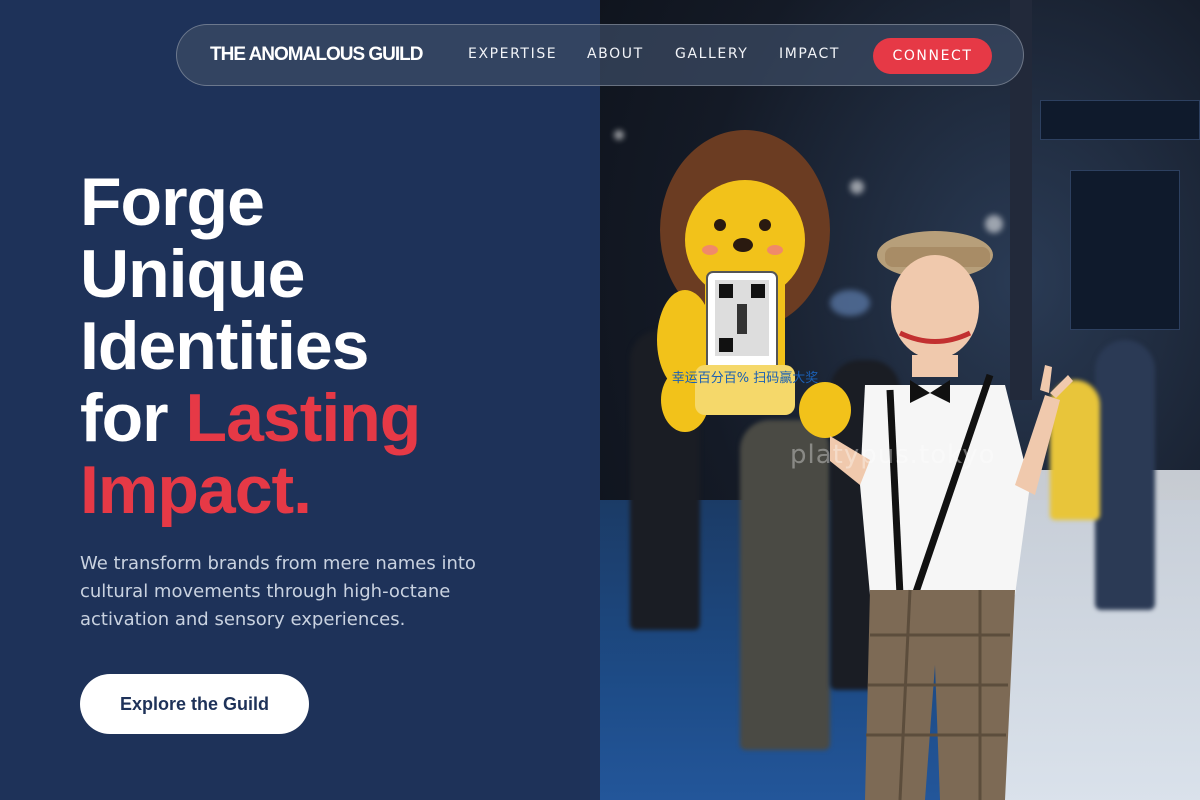 The height and width of the screenshot is (800, 1200). What do you see at coordinates (317, 55) in the screenshot?
I see `brand-logo: THE ANOMALOUS GUILD` at bounding box center [317, 55].